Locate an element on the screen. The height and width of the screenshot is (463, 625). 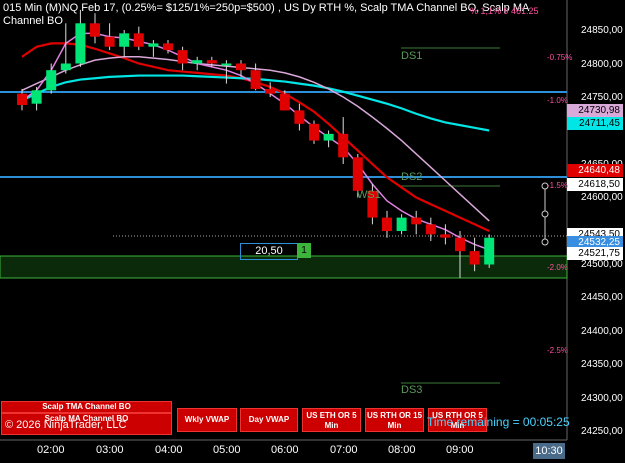
price-tag-red-ma: 24640,48 is located at coordinates (595, 170).